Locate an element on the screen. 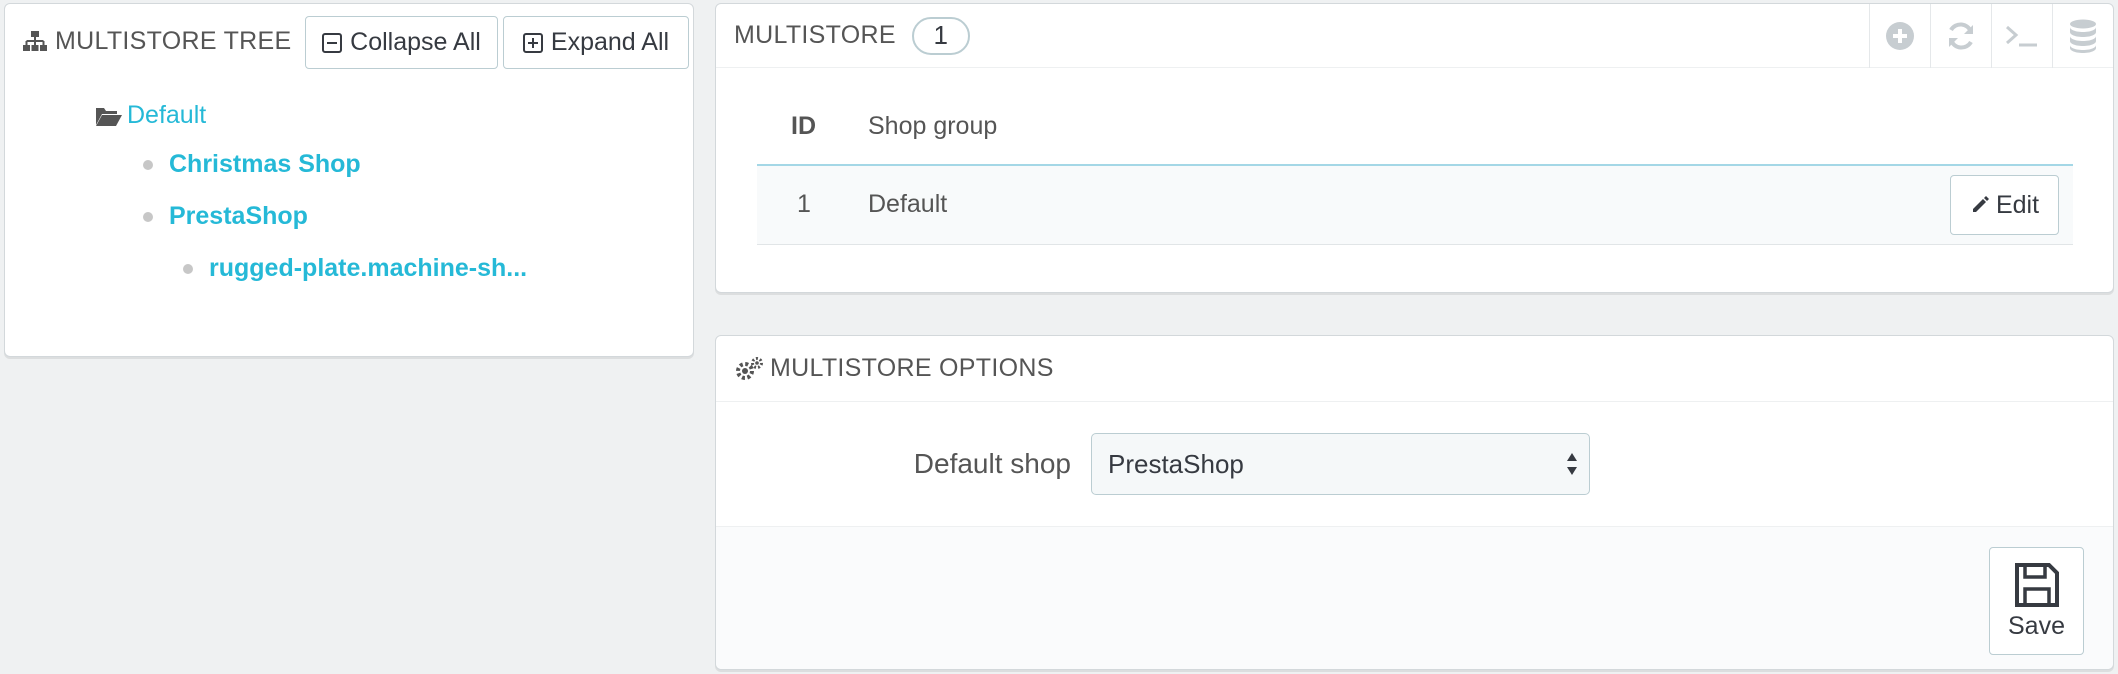 The height and width of the screenshot is (674, 2118). default-shop-select: PrestaShop is located at coordinates (1340, 464).